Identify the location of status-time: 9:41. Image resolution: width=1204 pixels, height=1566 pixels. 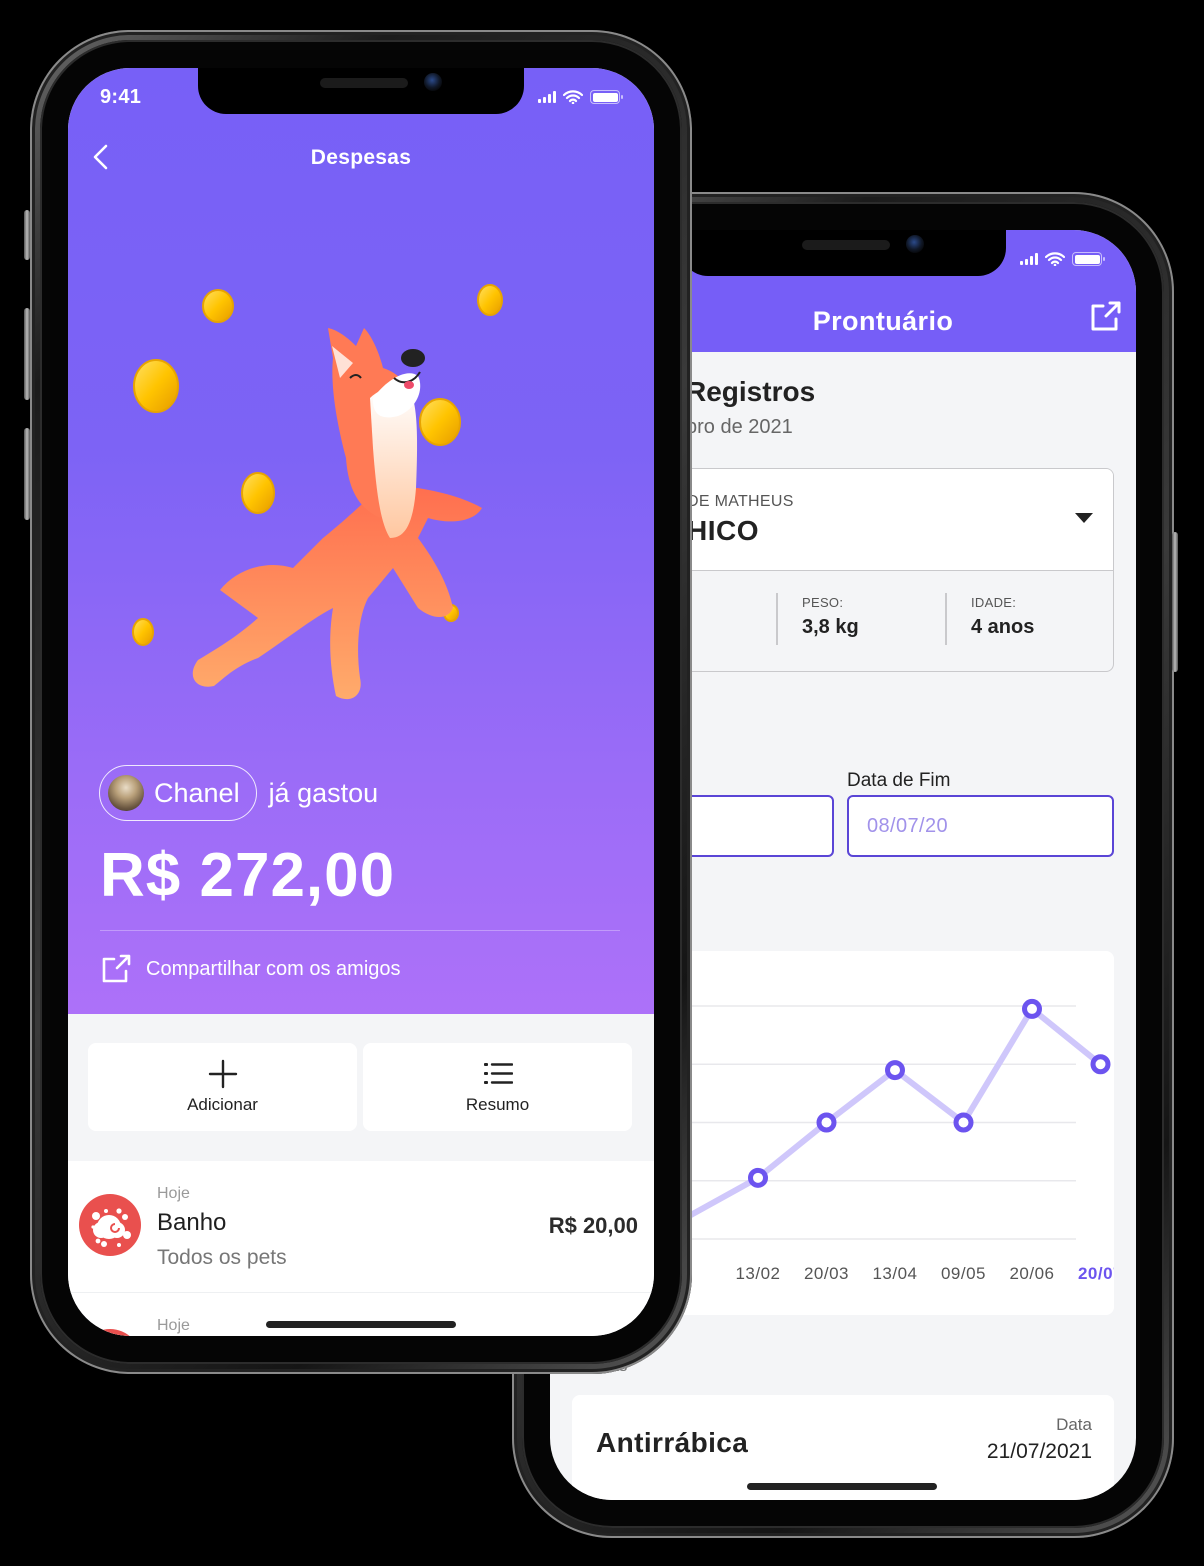
(121, 97).